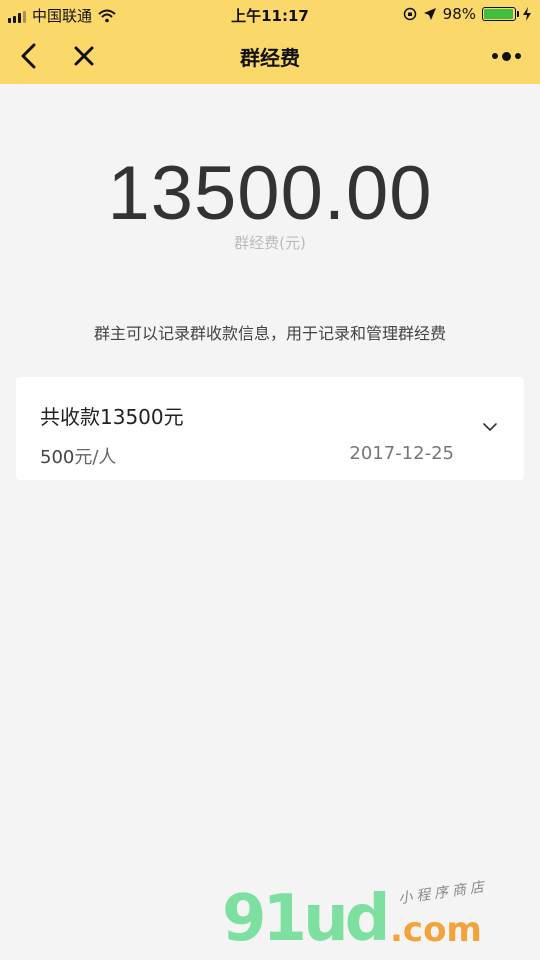  What do you see at coordinates (500, 14) in the screenshot?
I see `battery-icon` at bounding box center [500, 14].